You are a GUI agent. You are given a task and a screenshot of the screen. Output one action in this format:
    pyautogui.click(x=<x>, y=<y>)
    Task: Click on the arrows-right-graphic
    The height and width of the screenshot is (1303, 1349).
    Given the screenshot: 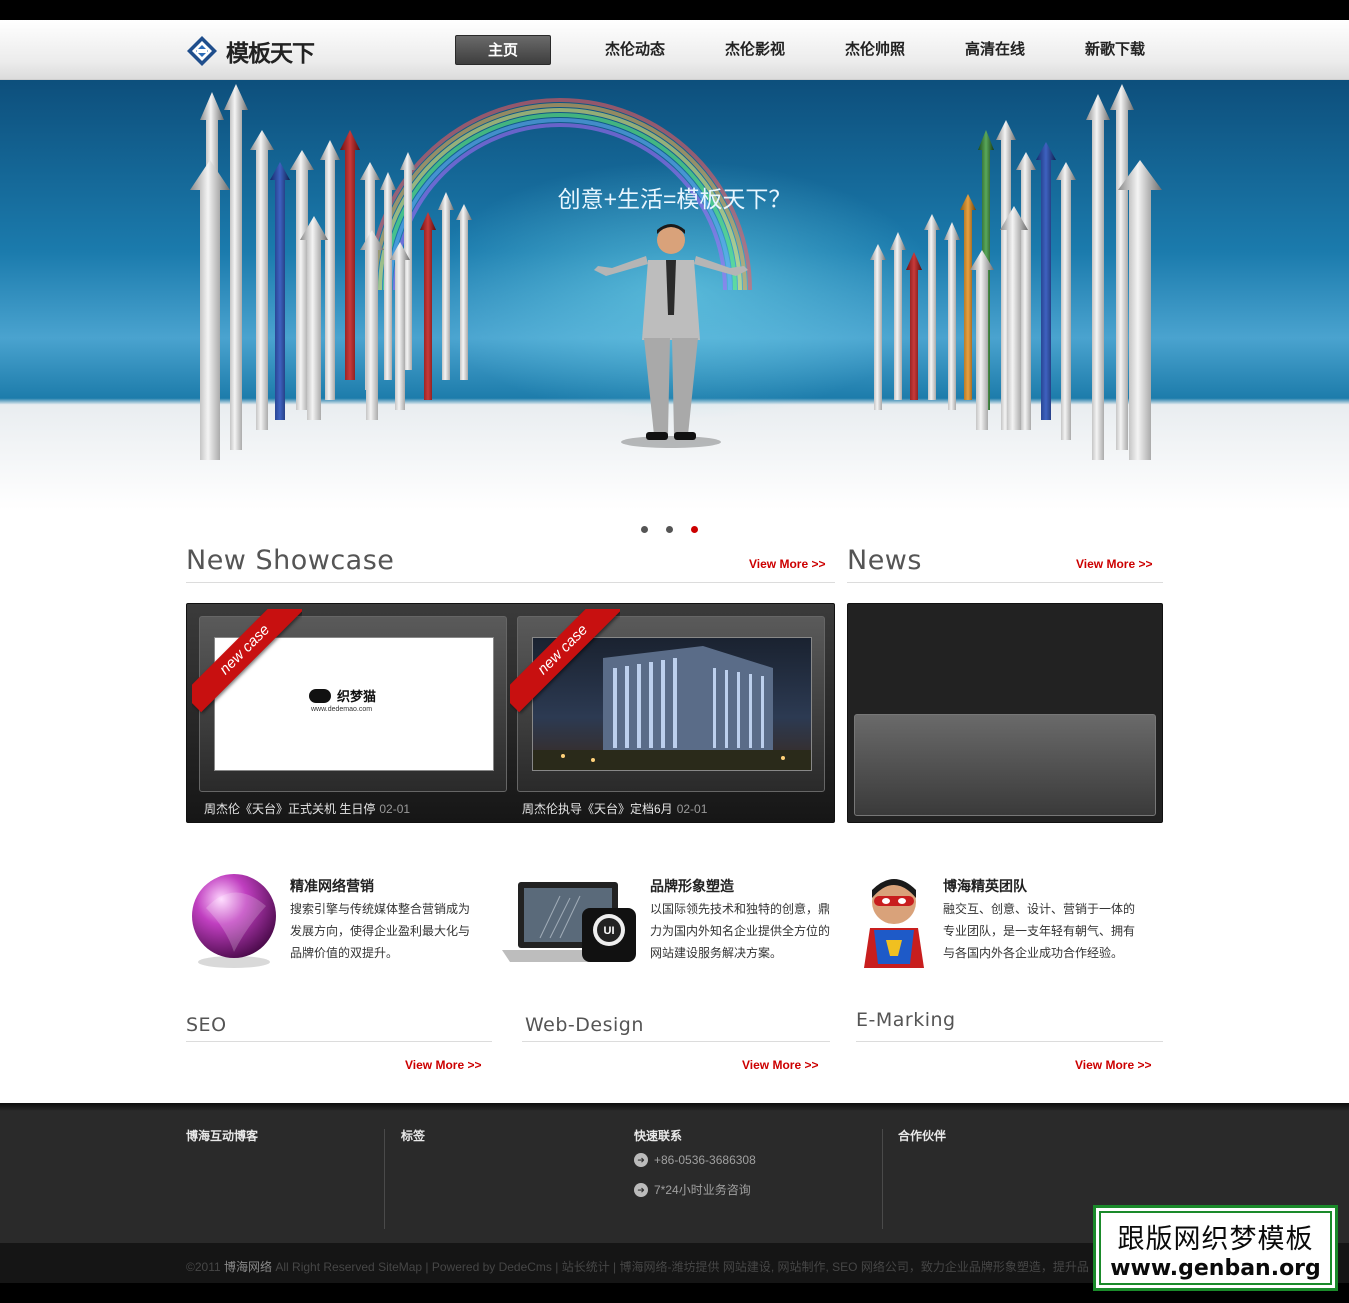 What is the action you would take?
    pyautogui.click(x=1016, y=272)
    